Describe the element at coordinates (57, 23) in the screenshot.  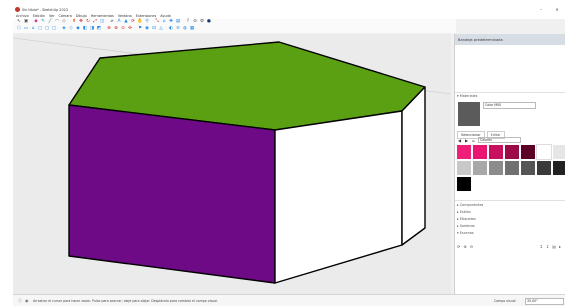
I see `arc-icon: ◠` at that location.